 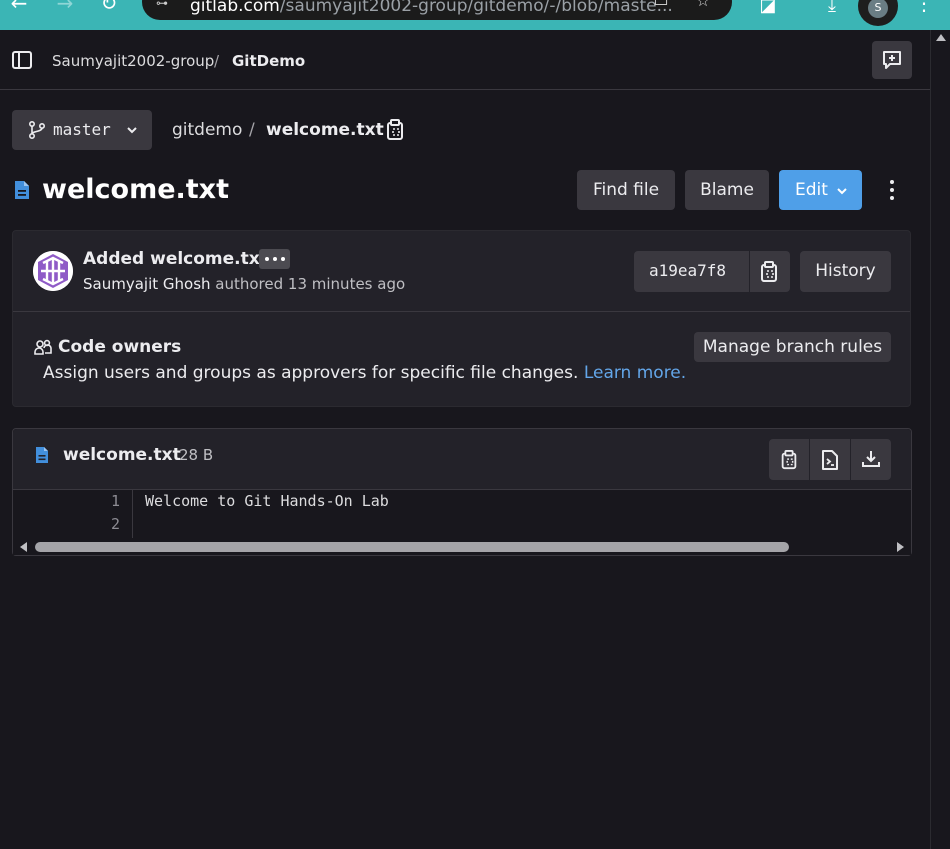 I want to click on avatar, so click(x=53, y=271).